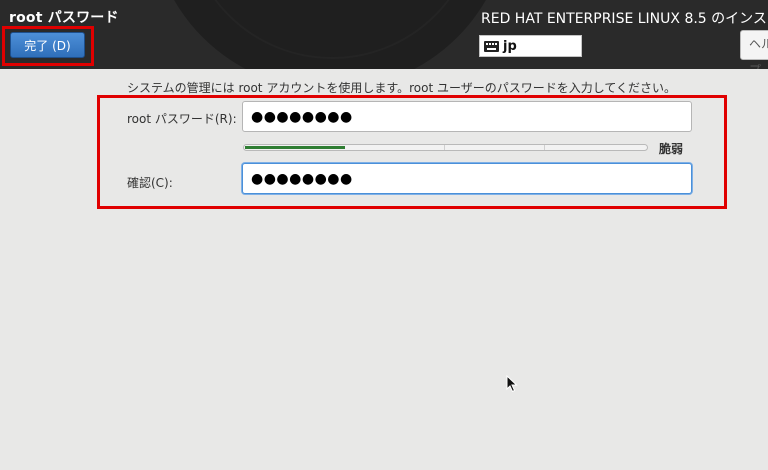 The width and height of the screenshot is (768, 470). Describe the element at coordinates (64, 18) in the screenshot. I see `page-title: root パスワード` at that location.